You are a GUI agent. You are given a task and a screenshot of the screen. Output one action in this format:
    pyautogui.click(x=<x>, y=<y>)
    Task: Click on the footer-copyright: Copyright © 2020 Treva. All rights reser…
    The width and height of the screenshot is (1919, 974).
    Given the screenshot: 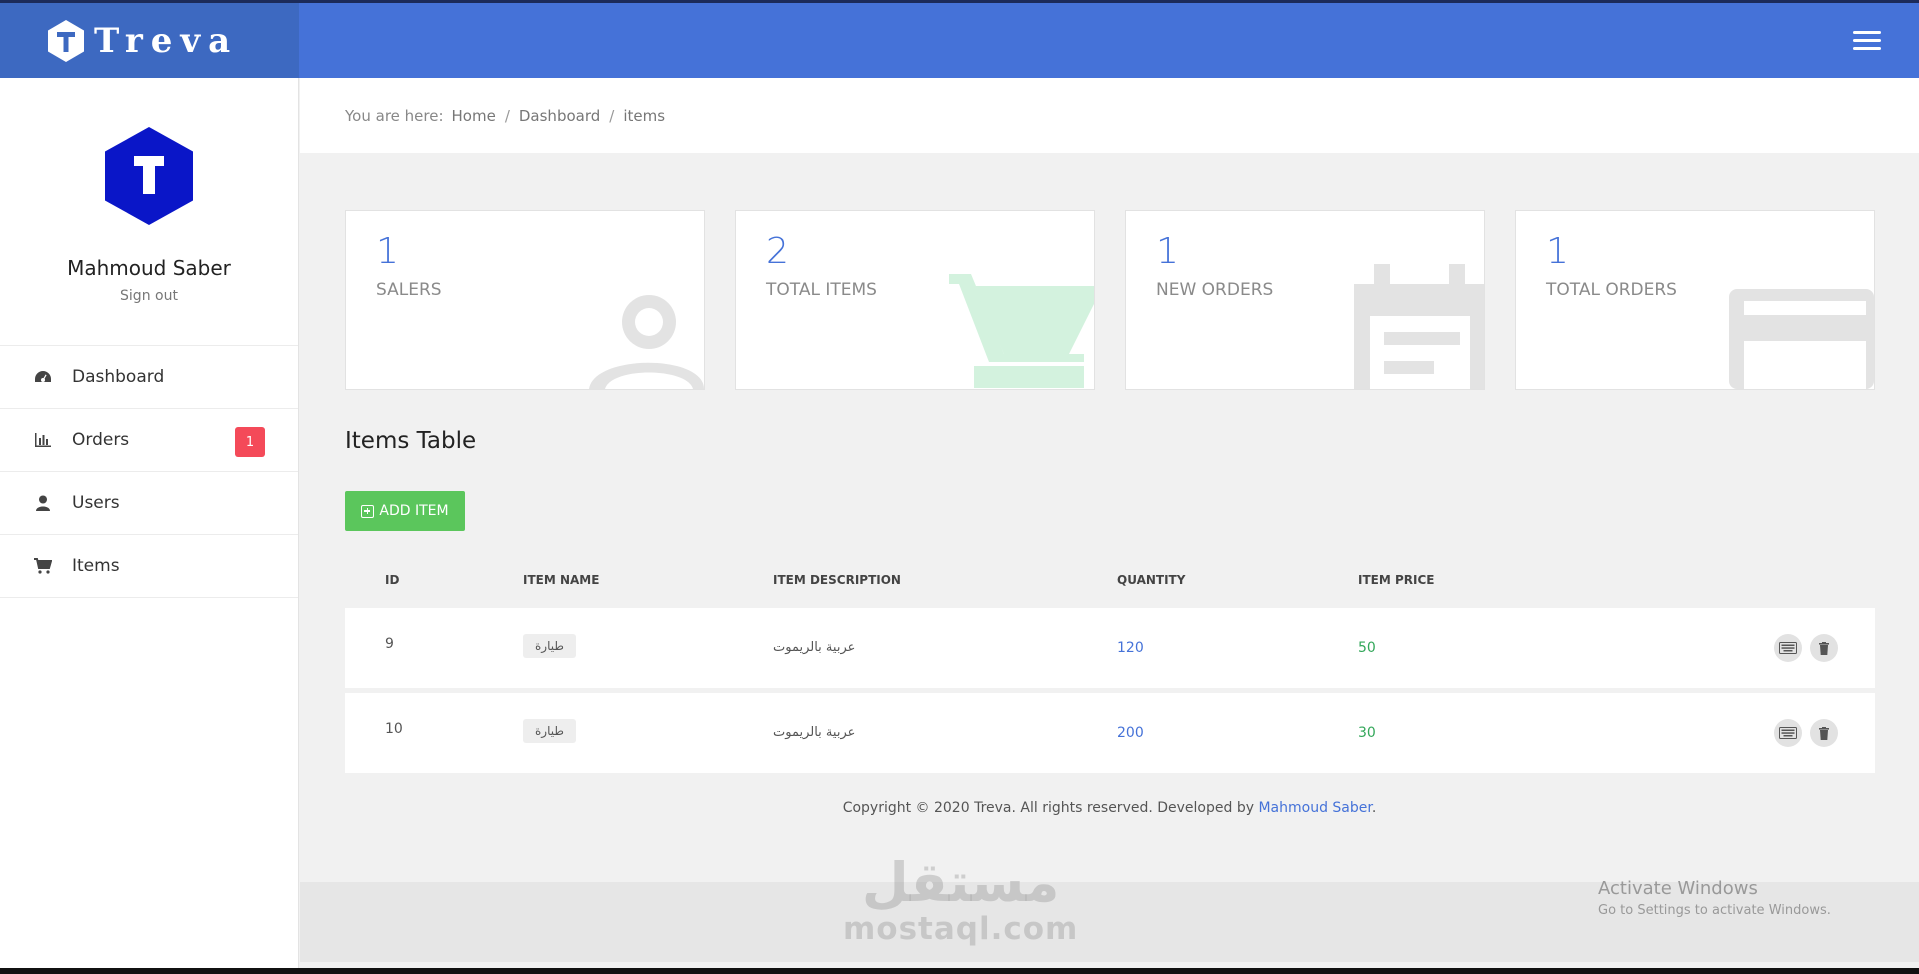 What is the action you would take?
    pyautogui.click(x=1109, y=808)
    